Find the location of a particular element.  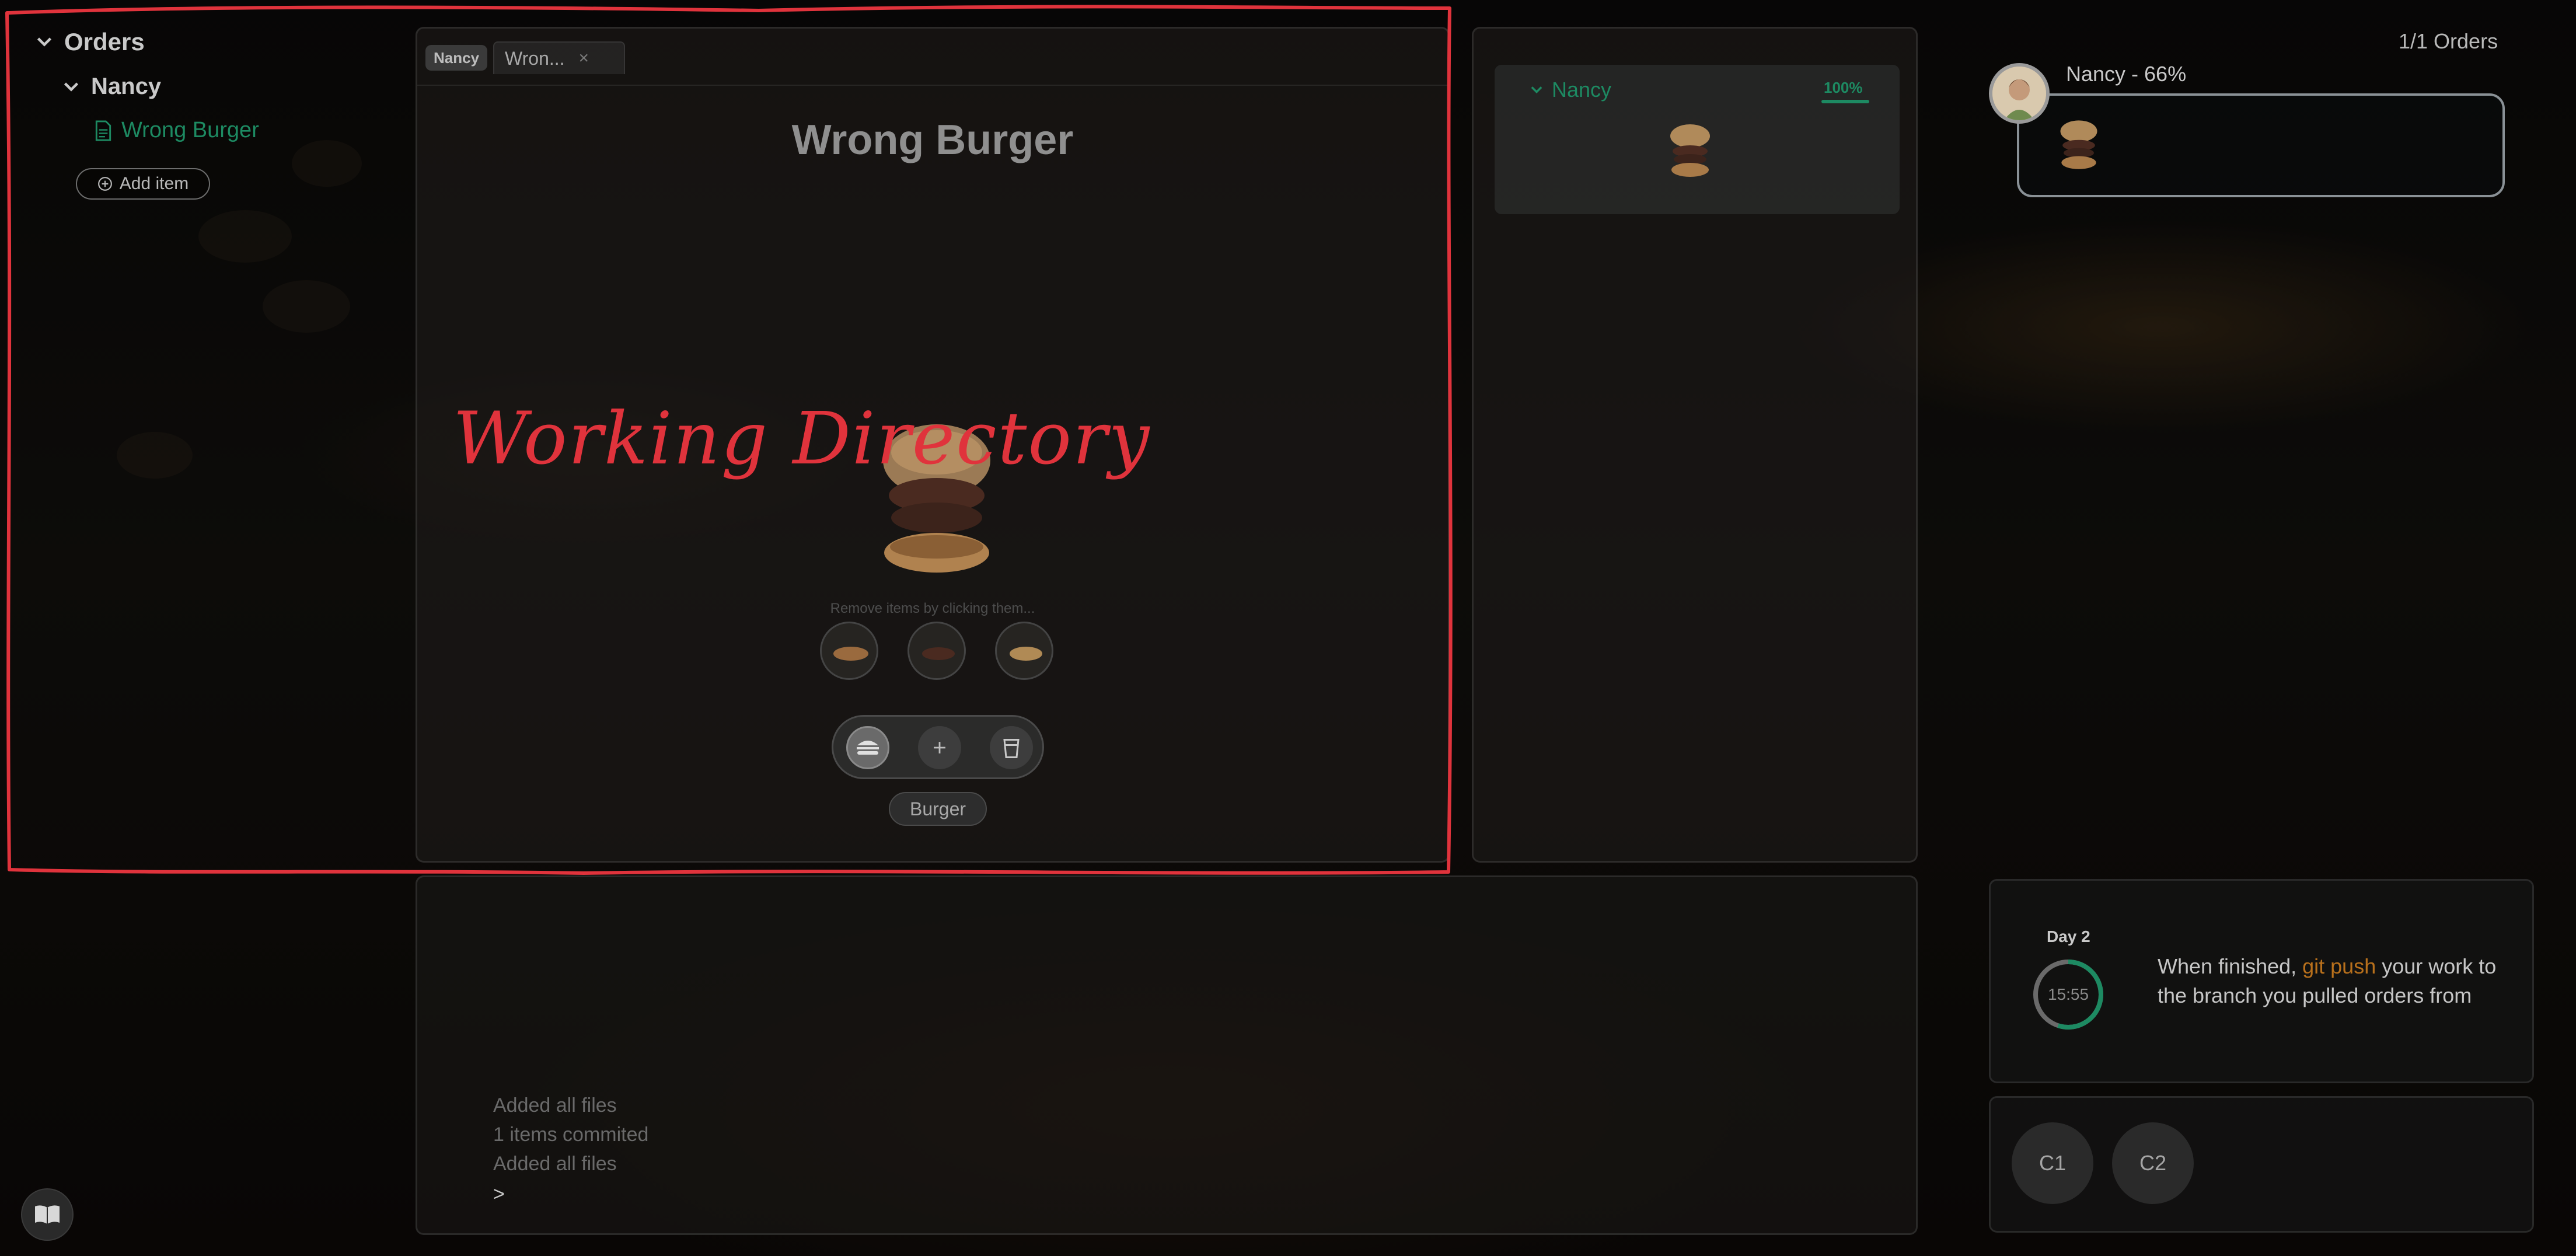

close-icon: × is located at coordinates (584, 58).